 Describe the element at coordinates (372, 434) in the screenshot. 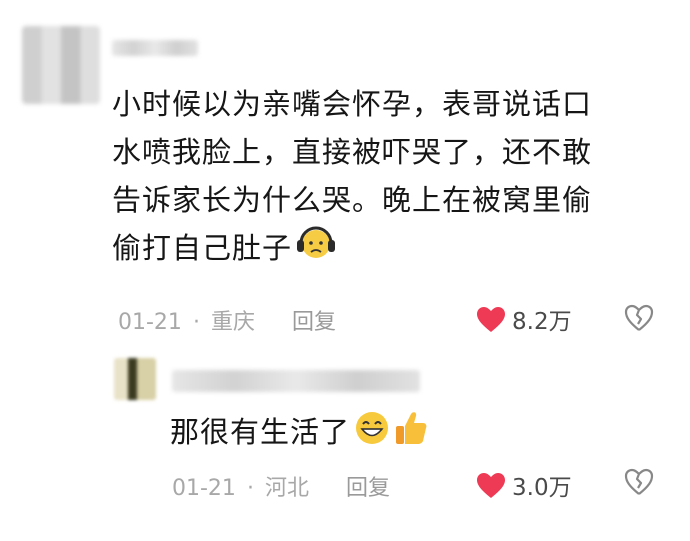

I see `grin-face-icon` at that location.